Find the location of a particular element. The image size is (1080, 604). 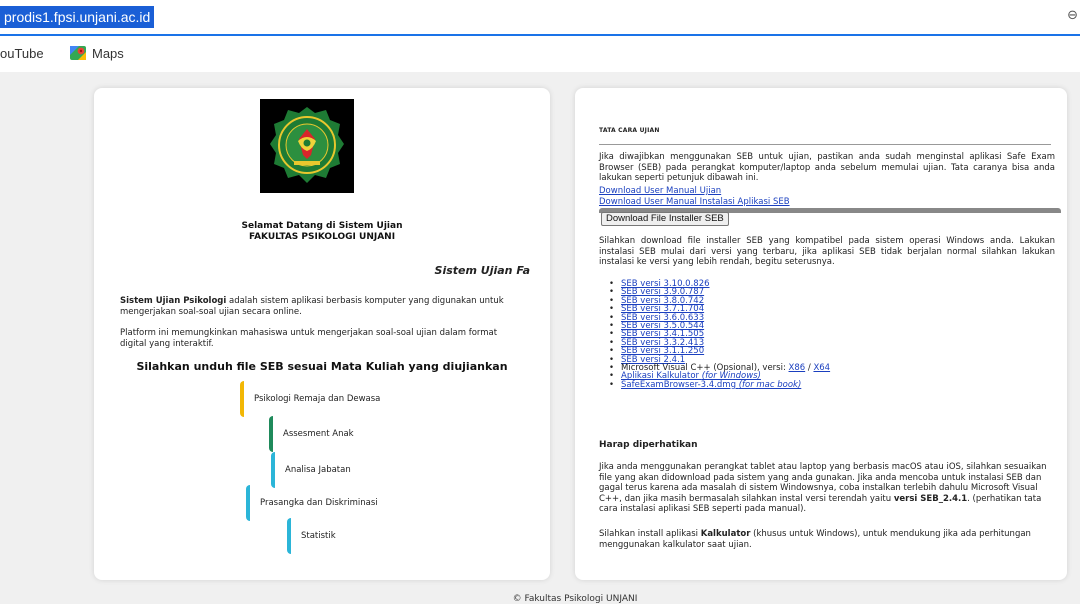

notice-text-bold: versi SEB_2.4.1 is located at coordinates (930, 498).